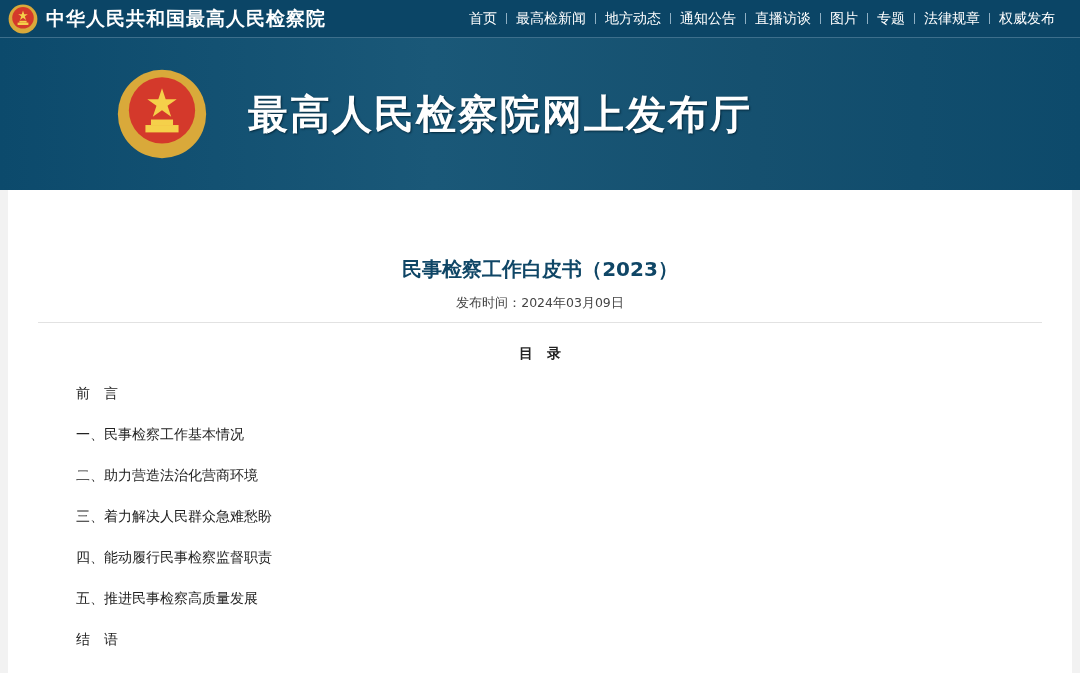 This screenshot has width=1080, height=673. Describe the element at coordinates (559, 598) in the screenshot. I see `toc-item: 五、推进民事检察高质量发展` at that location.